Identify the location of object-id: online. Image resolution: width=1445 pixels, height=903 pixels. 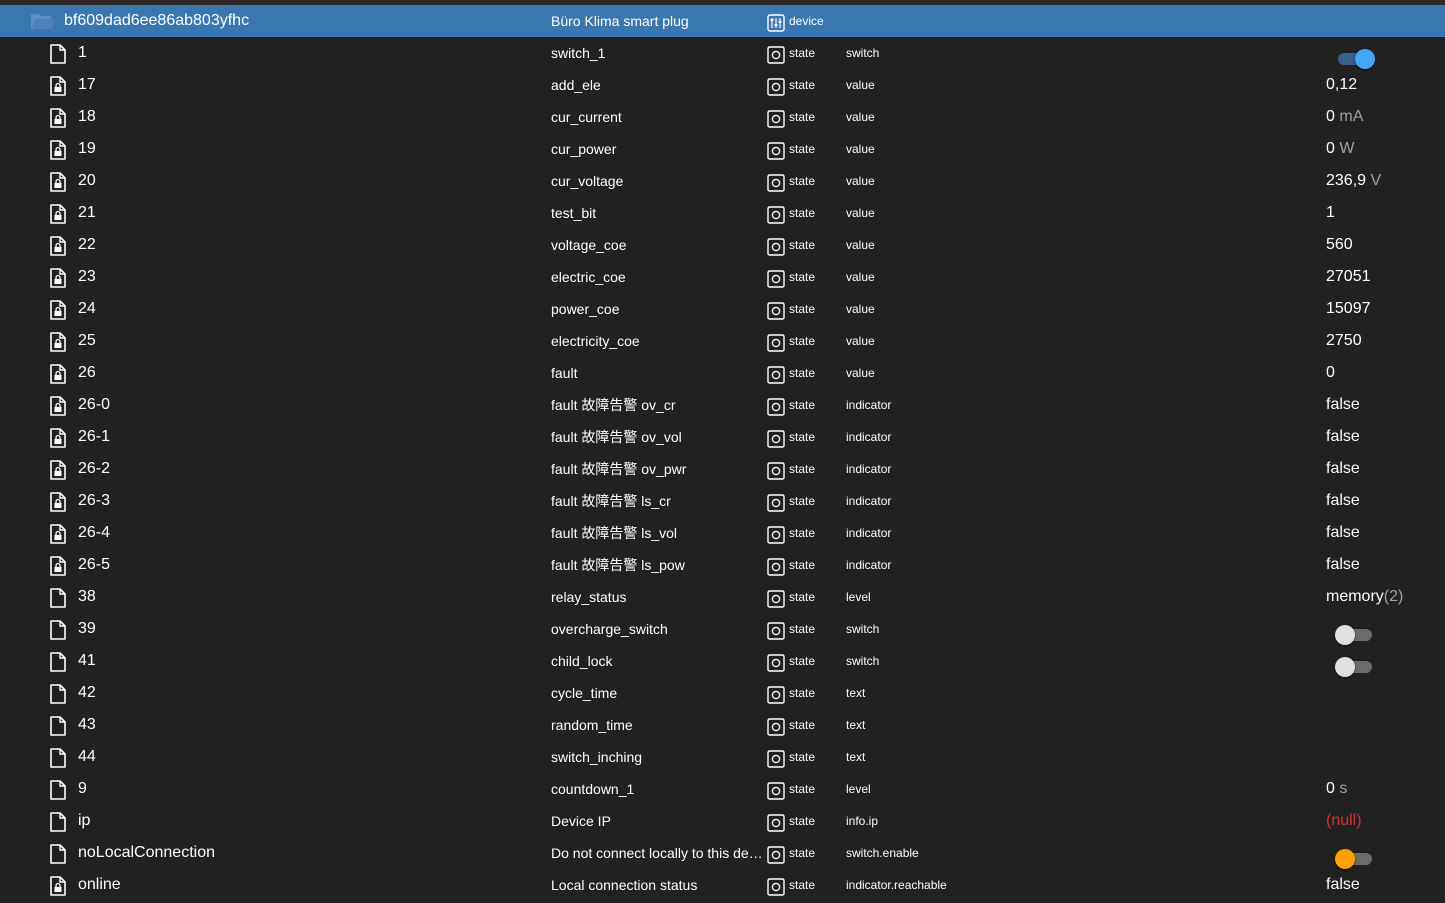
(99, 884).